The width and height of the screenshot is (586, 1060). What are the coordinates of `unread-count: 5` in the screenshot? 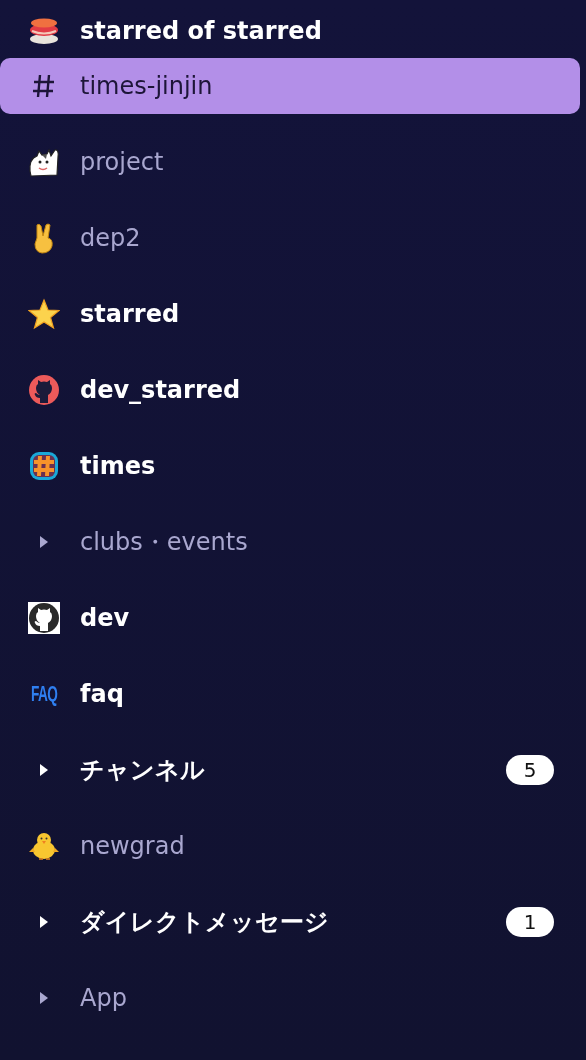 It's located at (530, 770).